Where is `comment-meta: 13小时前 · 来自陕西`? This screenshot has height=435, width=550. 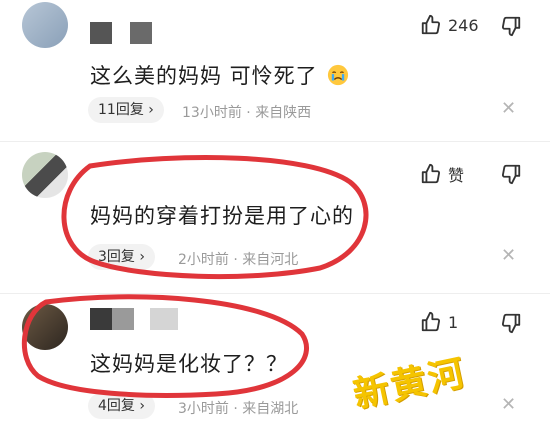 comment-meta: 13小时前 · 来自陕西 is located at coordinates (247, 113).